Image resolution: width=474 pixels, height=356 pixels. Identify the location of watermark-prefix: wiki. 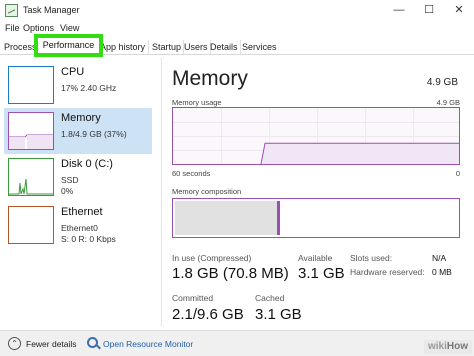
(437, 346).